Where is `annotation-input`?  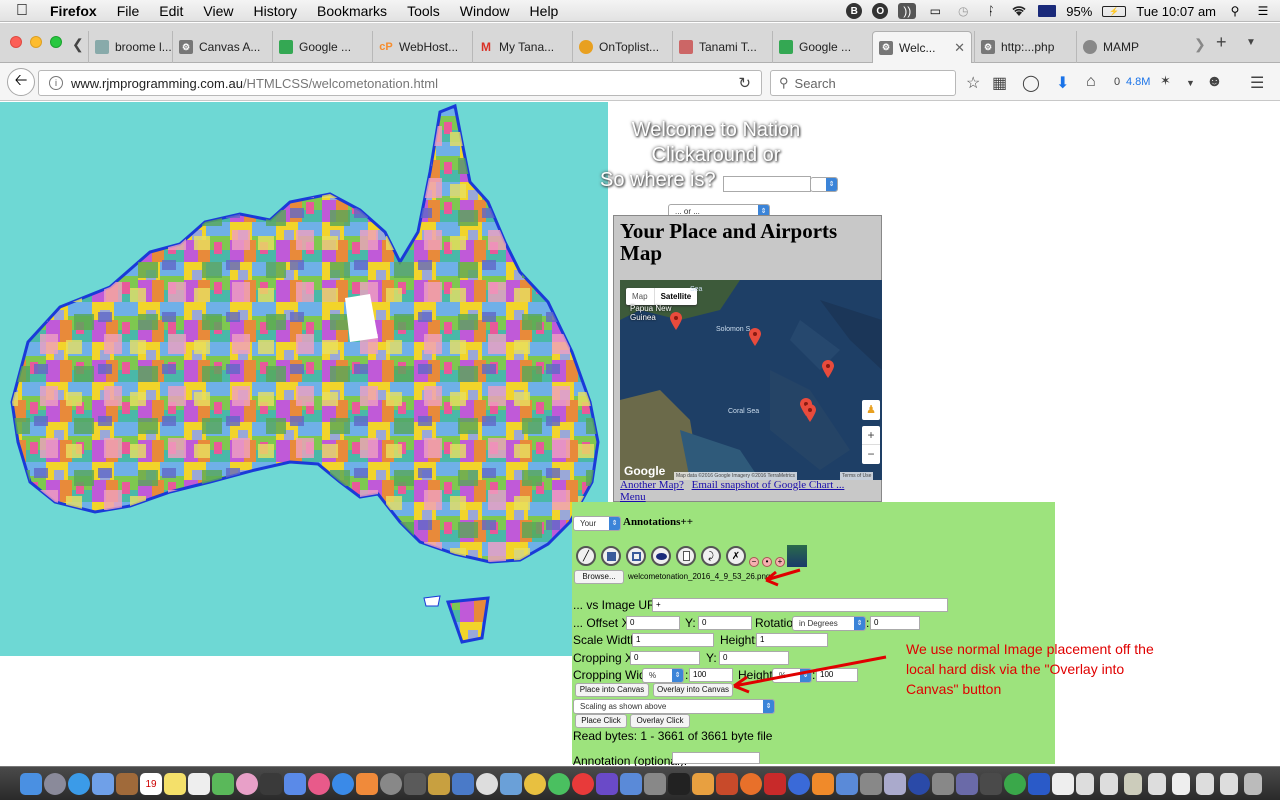
annotation-input is located at coordinates (716, 758).